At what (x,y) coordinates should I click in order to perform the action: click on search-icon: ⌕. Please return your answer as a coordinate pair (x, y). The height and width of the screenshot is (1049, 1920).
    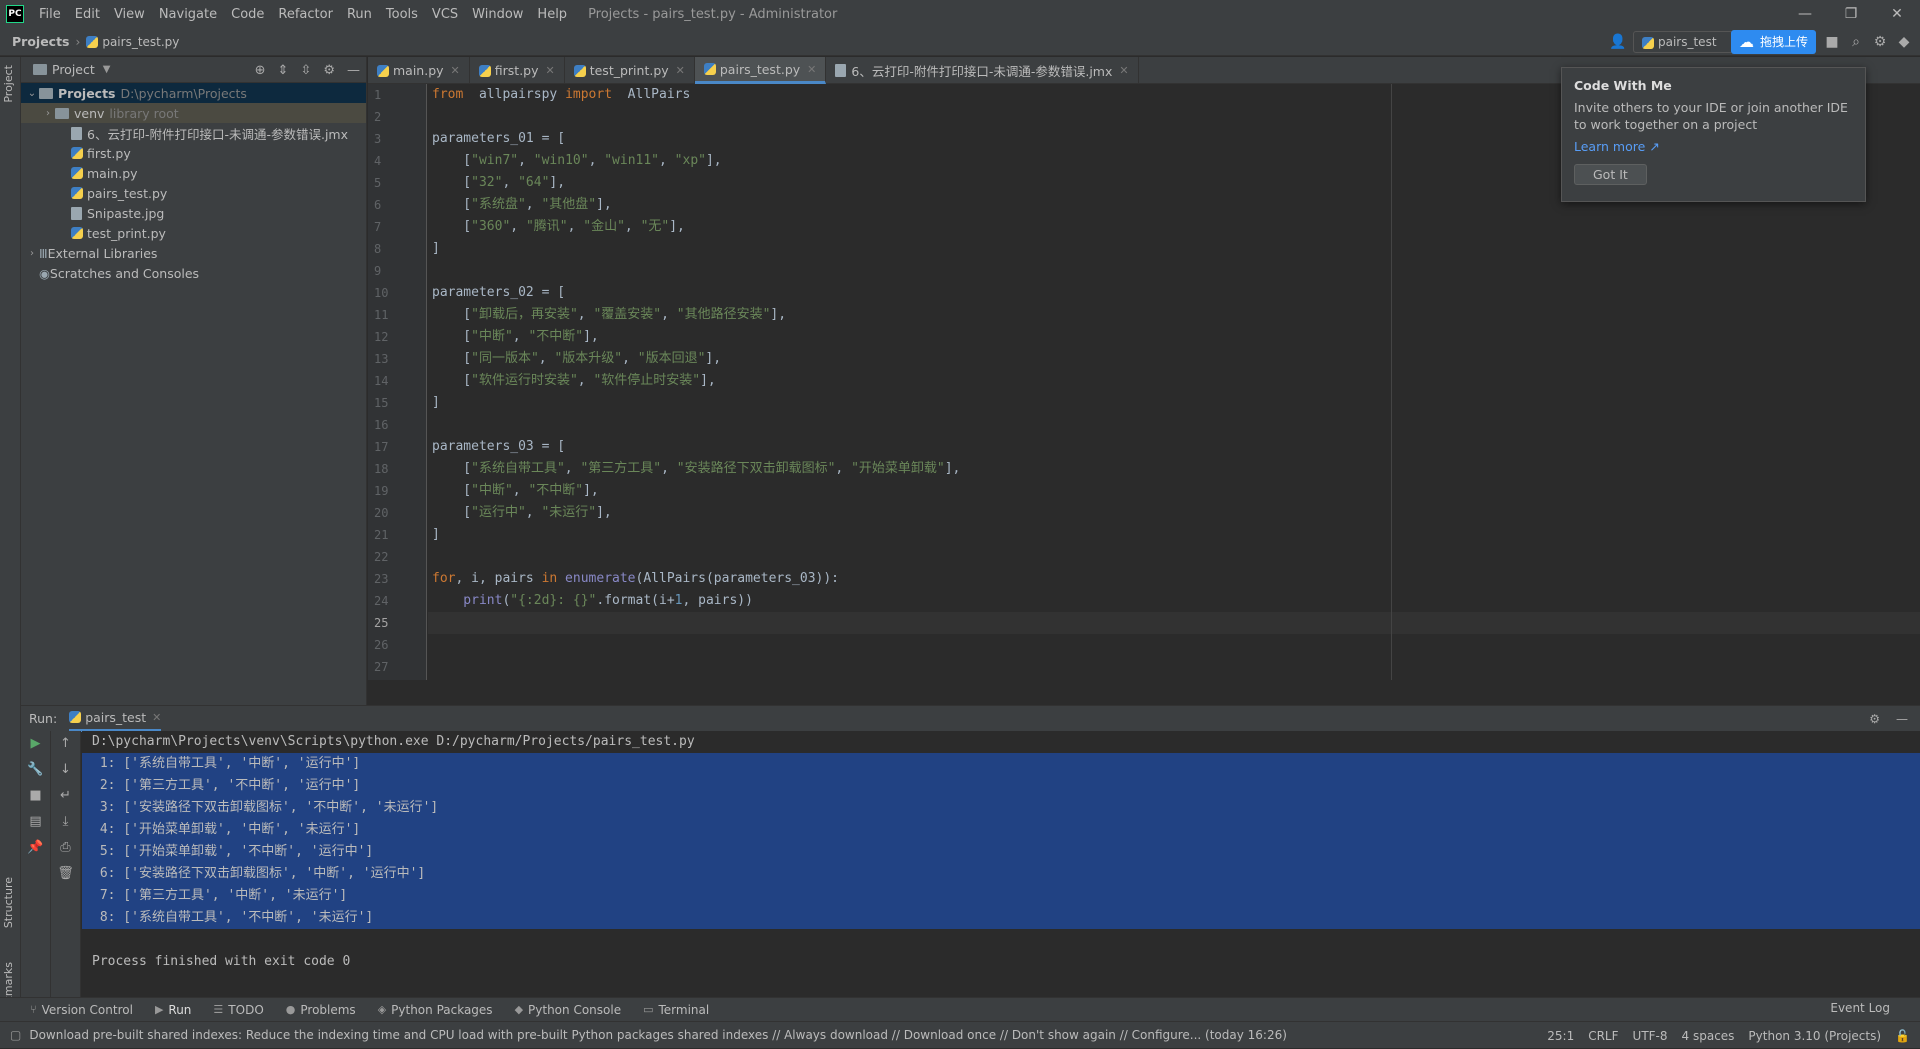
    Looking at the image, I should click on (1856, 42).